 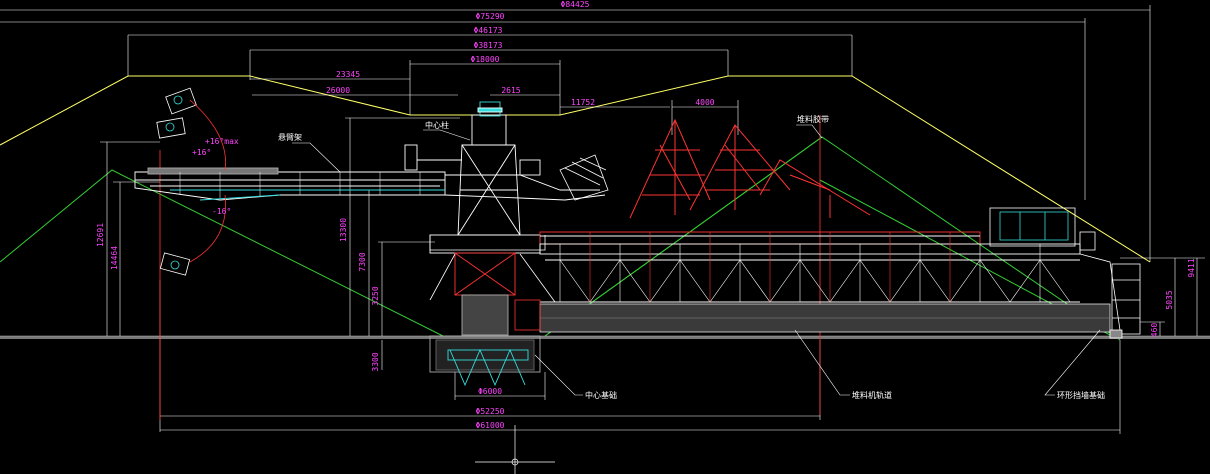 What do you see at coordinates (437, 125) in the screenshot?
I see `label-center-column: 中心柱` at bounding box center [437, 125].